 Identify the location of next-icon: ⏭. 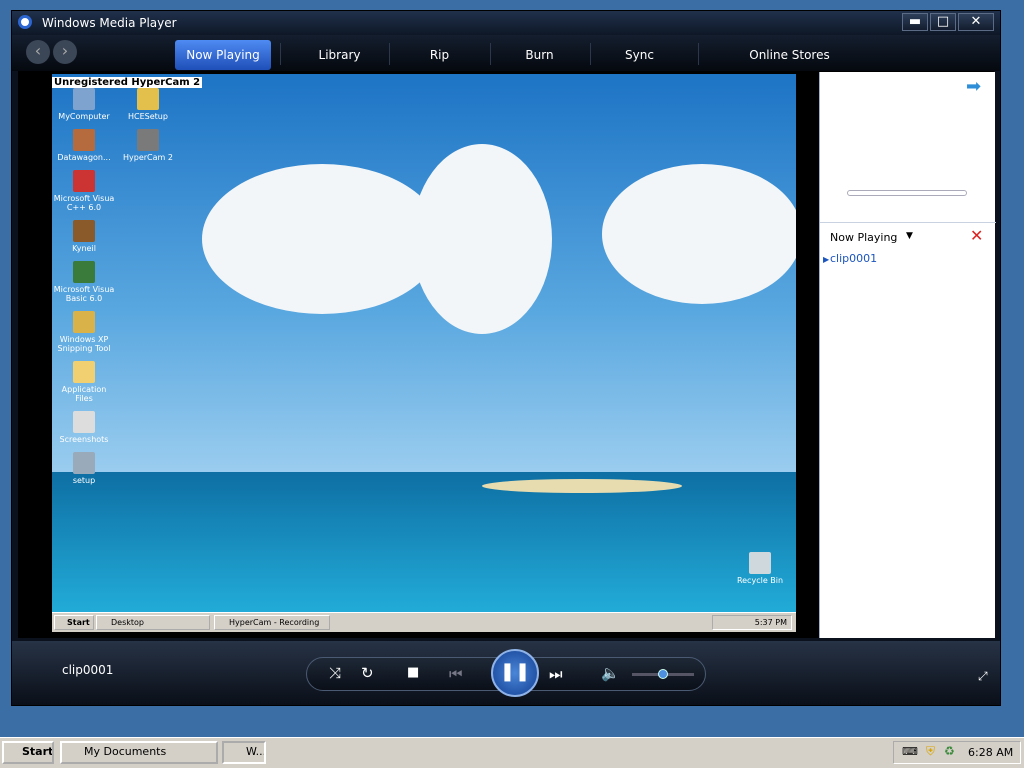
(556, 674).